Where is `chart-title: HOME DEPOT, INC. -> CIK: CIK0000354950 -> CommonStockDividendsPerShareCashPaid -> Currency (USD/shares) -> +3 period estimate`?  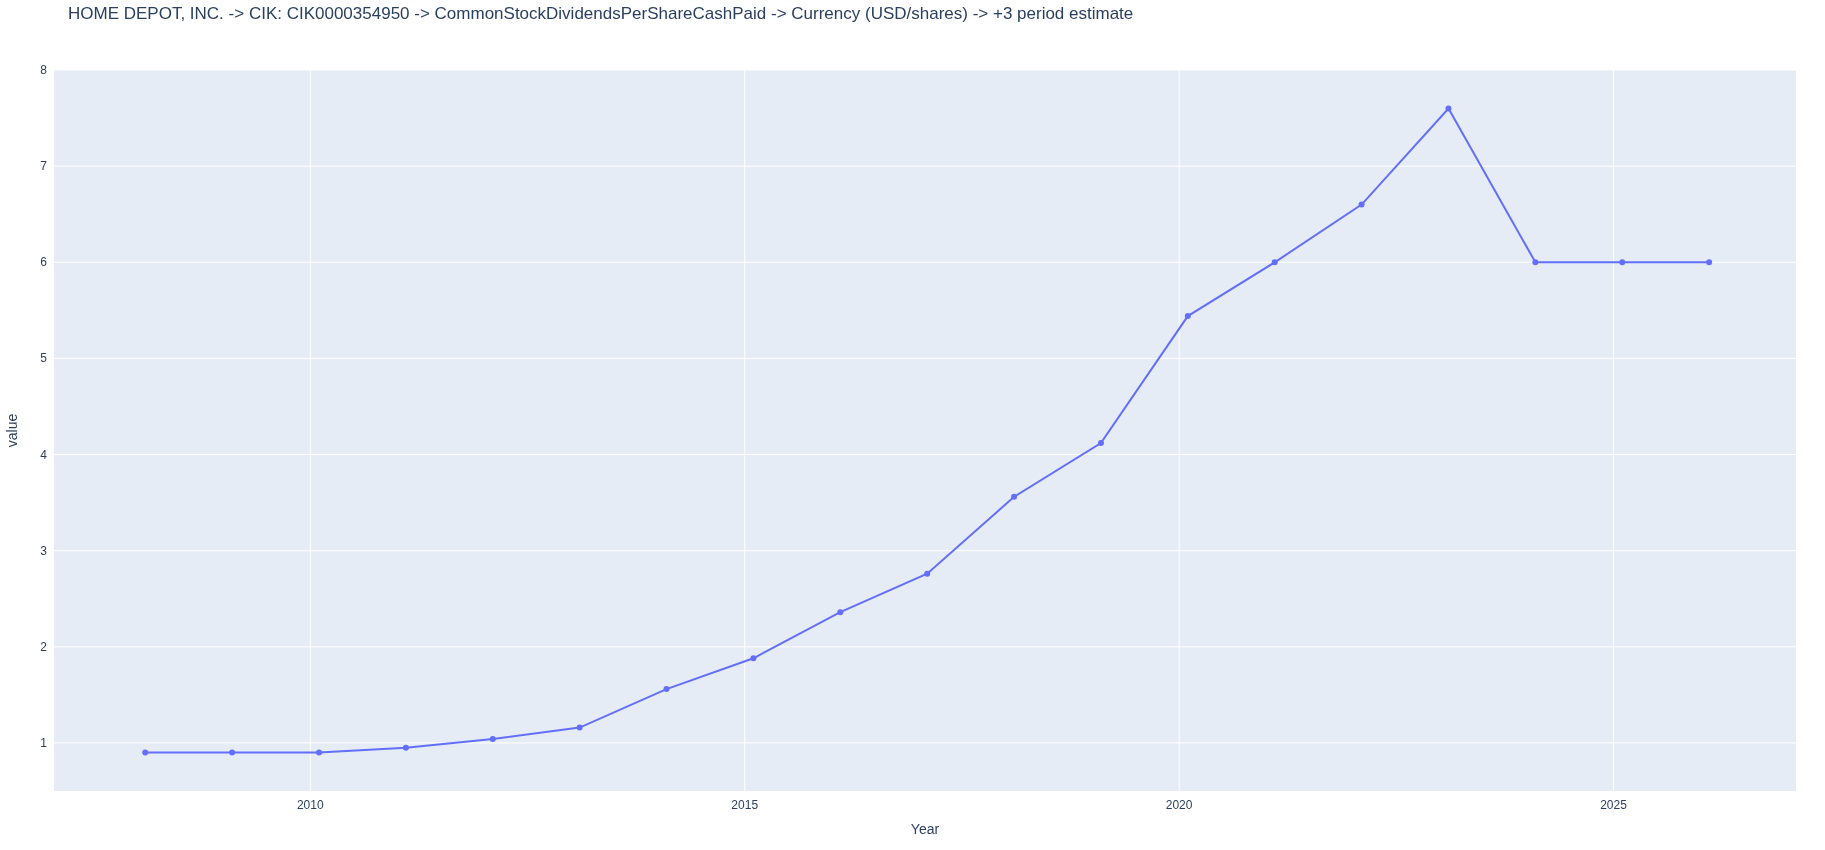
chart-title: HOME DEPOT, INC. -> CIK: CIK0000354950 -> CommonStockDividendsPerShareCashPaid -> Currency (USD/shares) -> +3 period estimate is located at coordinates (601, 13).